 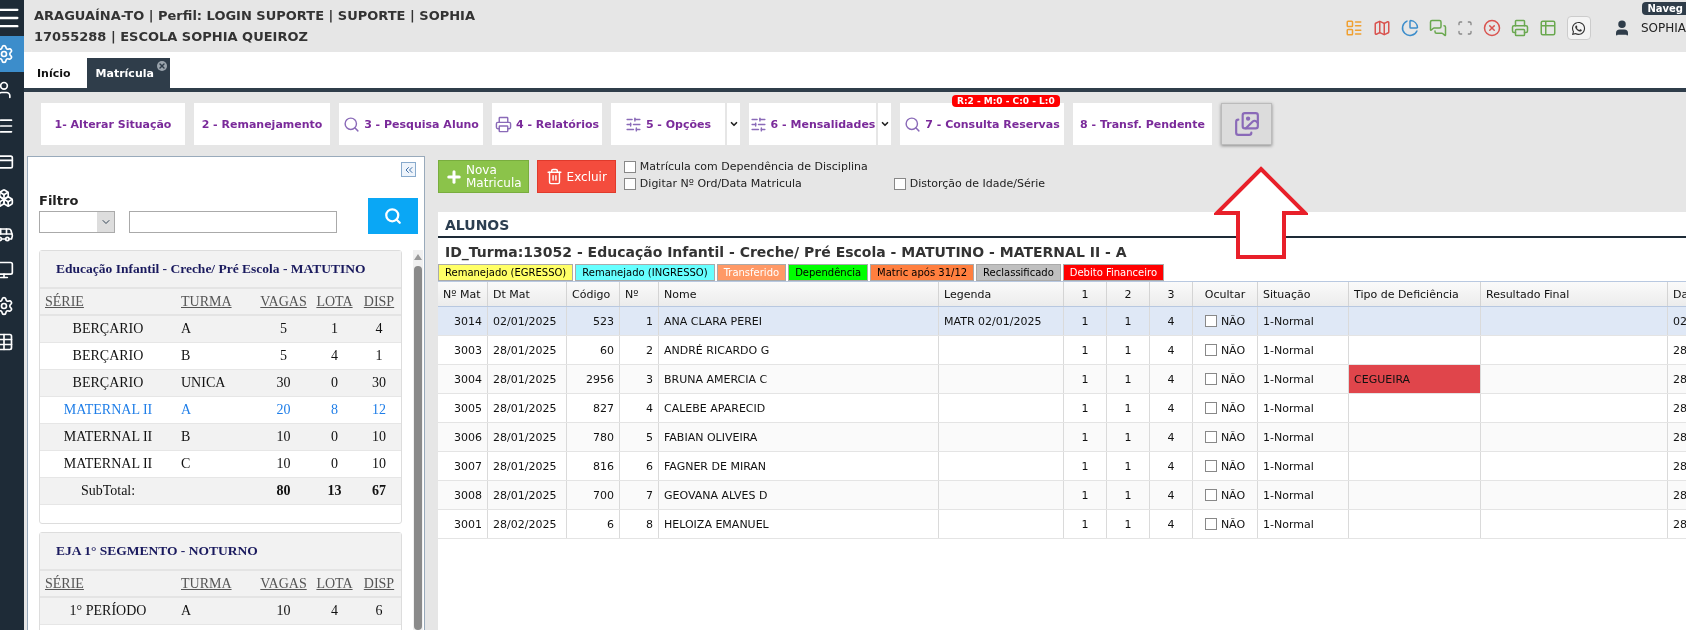 What do you see at coordinates (379, 383) in the screenshot?
I see `table-cell-text: 30` at bounding box center [379, 383].